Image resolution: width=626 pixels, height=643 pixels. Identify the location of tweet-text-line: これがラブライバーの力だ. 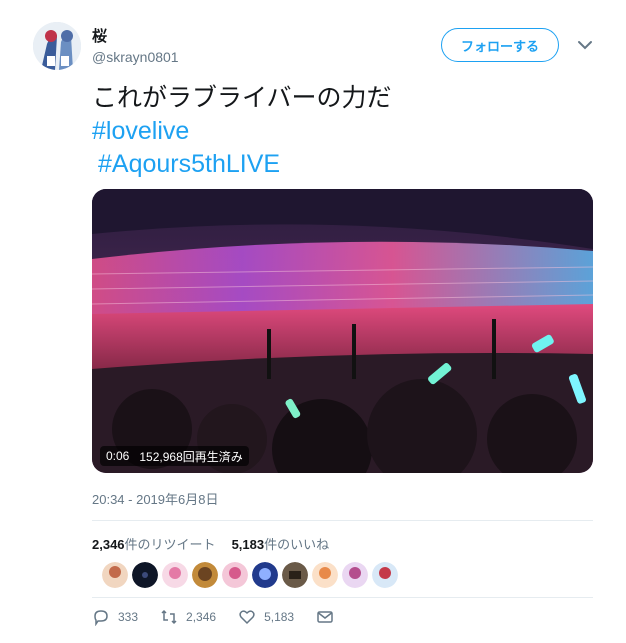
(242, 98).